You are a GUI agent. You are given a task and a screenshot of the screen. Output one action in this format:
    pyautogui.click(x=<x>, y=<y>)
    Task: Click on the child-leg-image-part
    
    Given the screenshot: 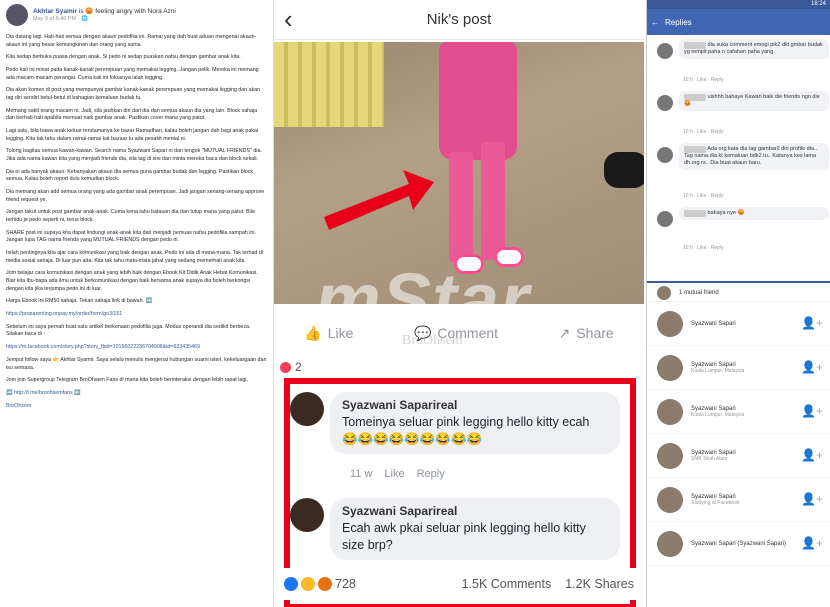 What is the action you would take?
    pyautogui.click(x=461, y=207)
    